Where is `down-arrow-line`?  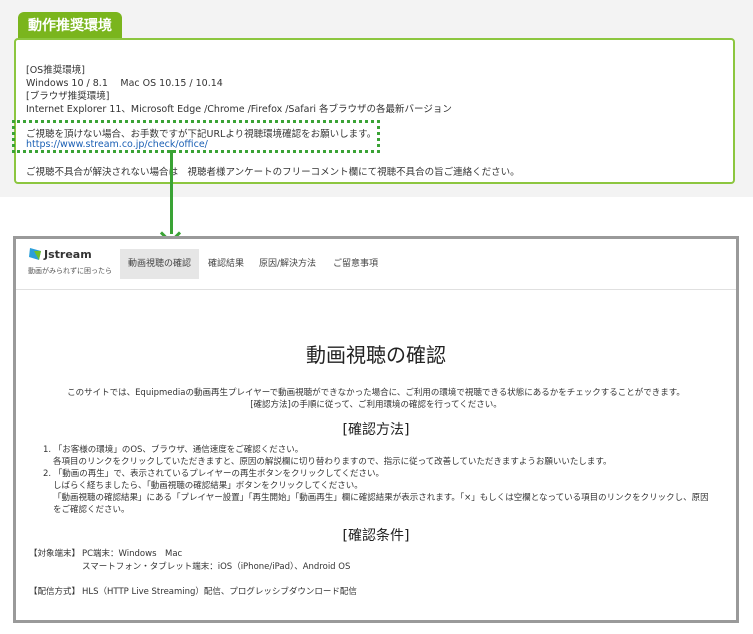
down-arrow-line is located at coordinates (171, 192).